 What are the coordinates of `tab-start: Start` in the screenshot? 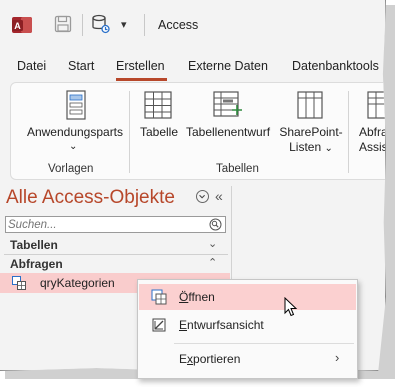 It's located at (81, 66).